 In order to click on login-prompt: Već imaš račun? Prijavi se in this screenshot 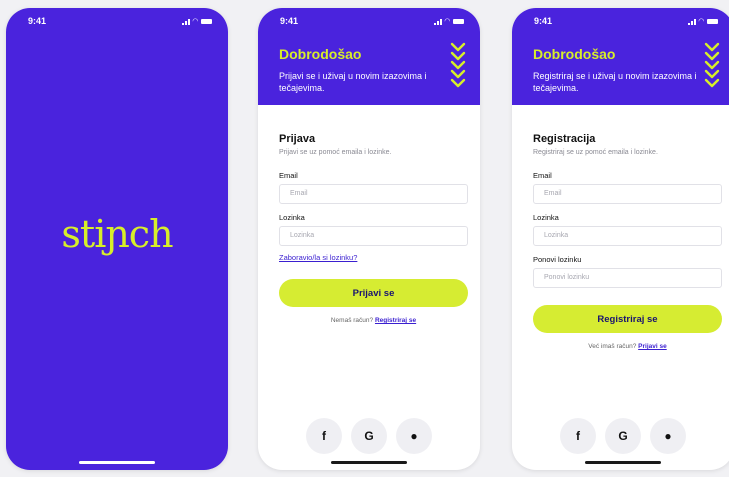, I will do `click(627, 346)`.